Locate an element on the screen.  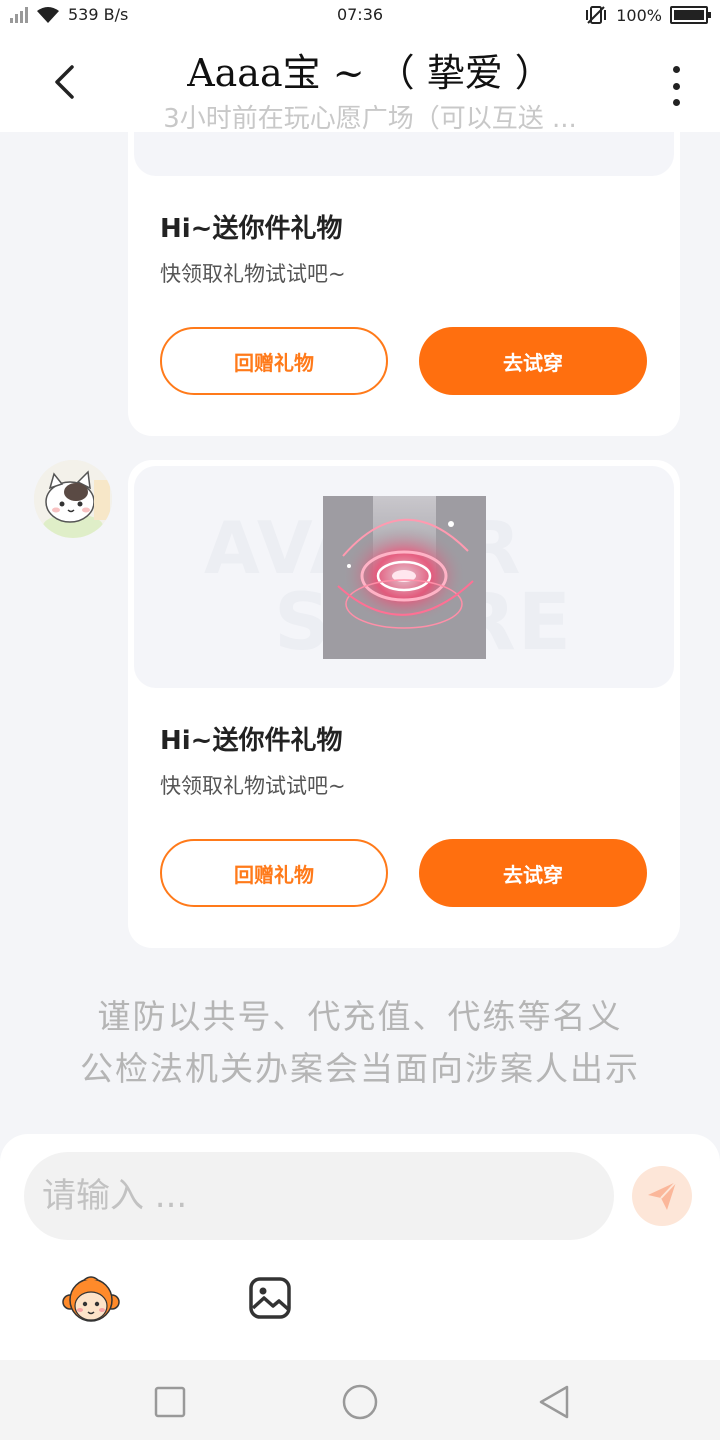
gift-image-area: AVATAR STORE is located at coordinates (404, 577).